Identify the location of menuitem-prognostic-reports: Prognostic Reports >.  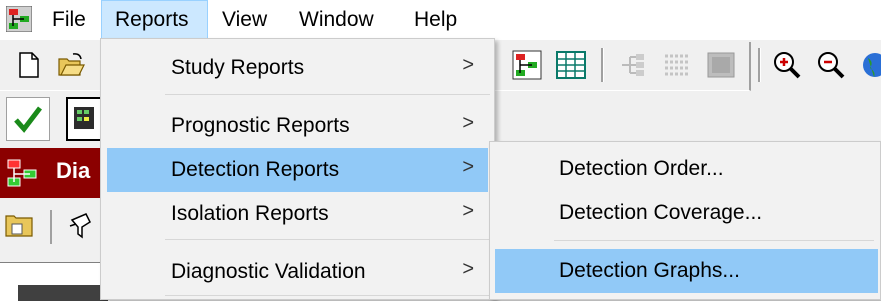
(297, 126).